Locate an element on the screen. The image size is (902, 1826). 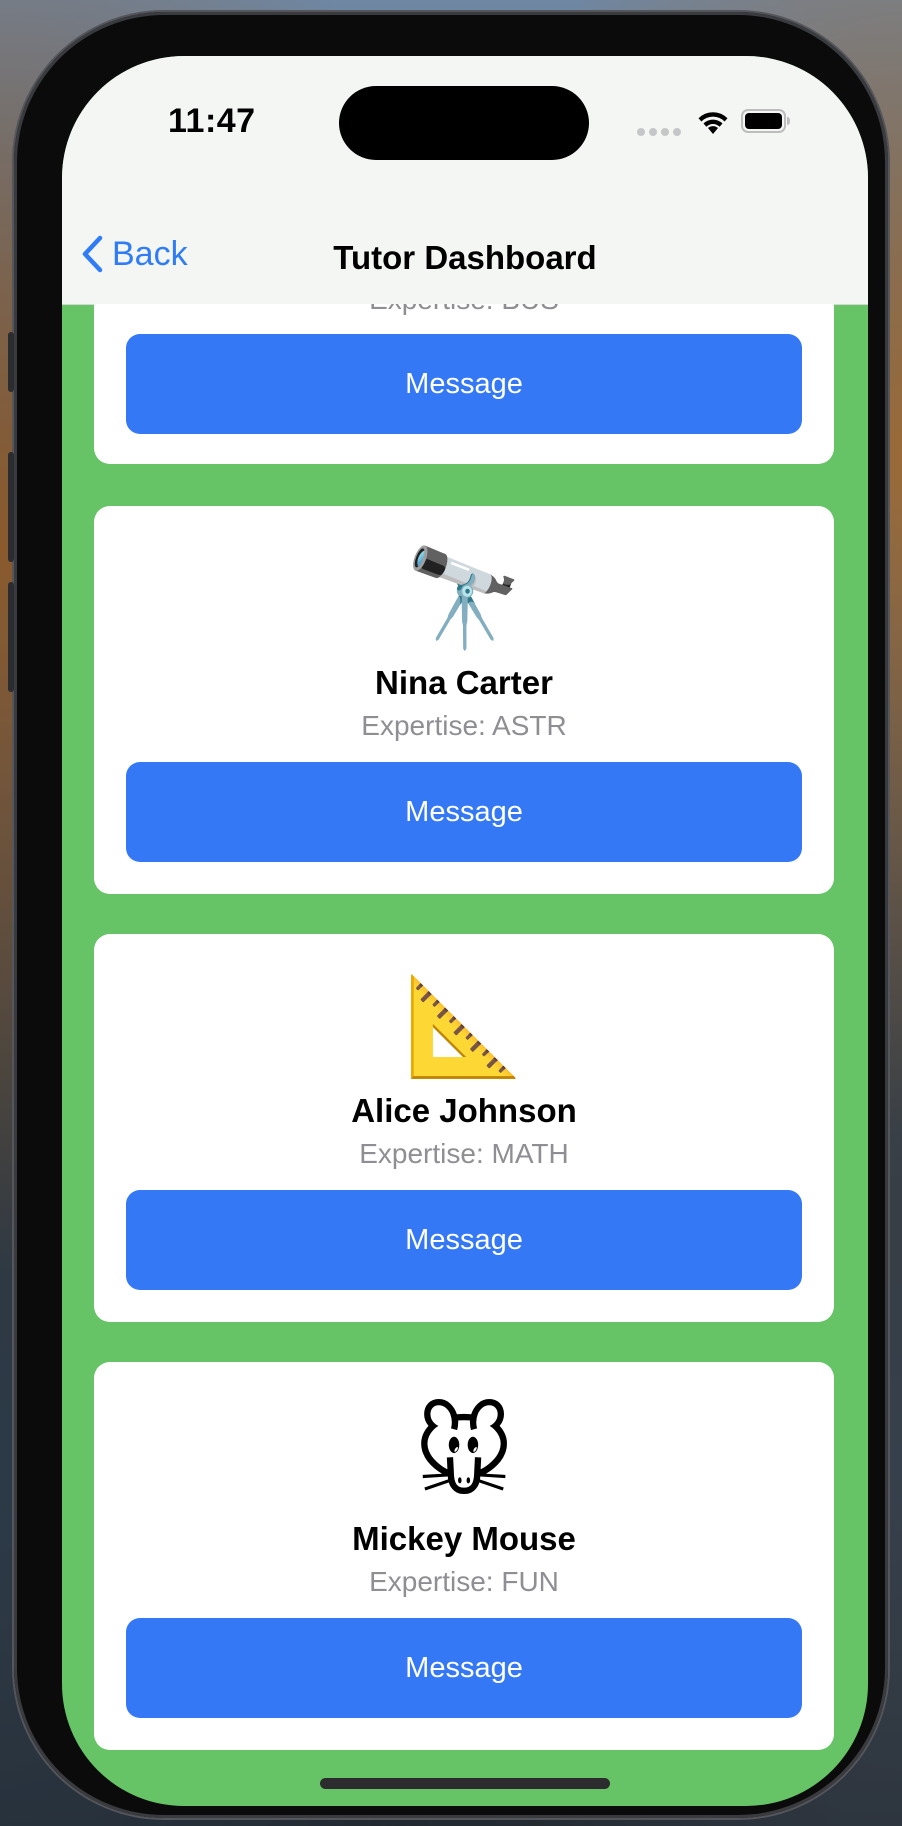
volume-down-button is located at coordinates (11, 637).